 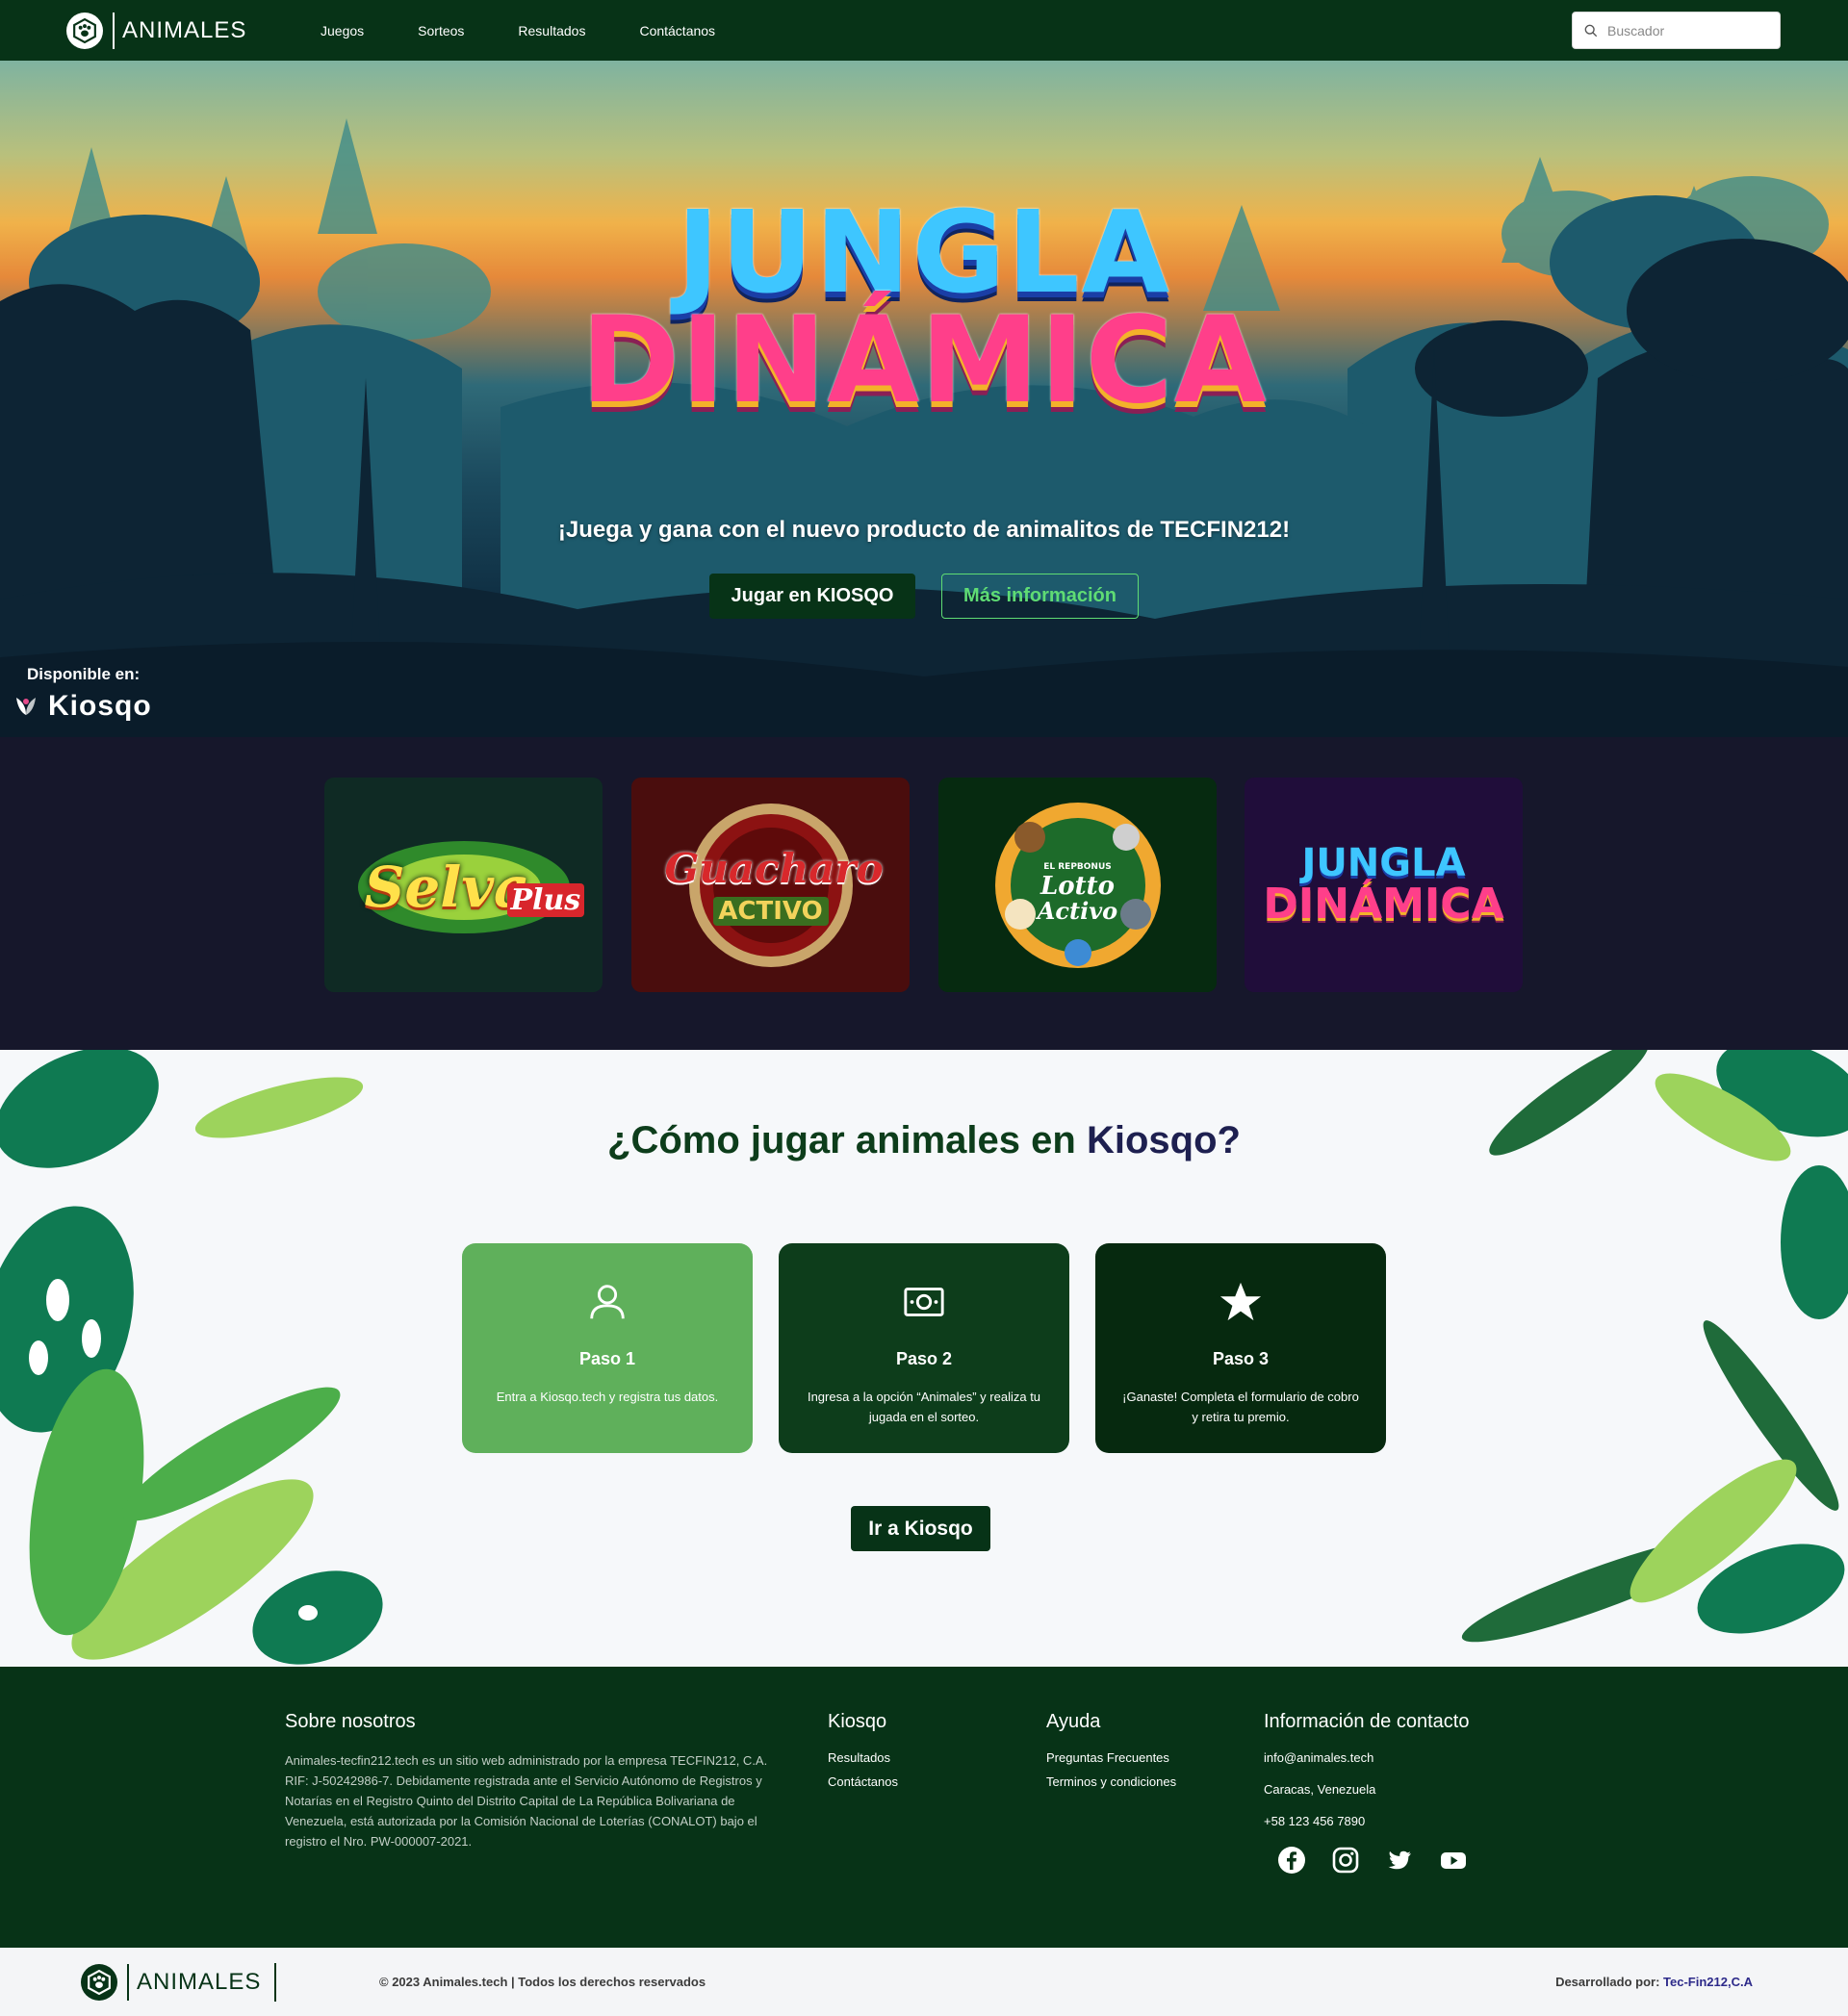 I want to click on step-title: Paso 2, so click(x=924, y=1358).